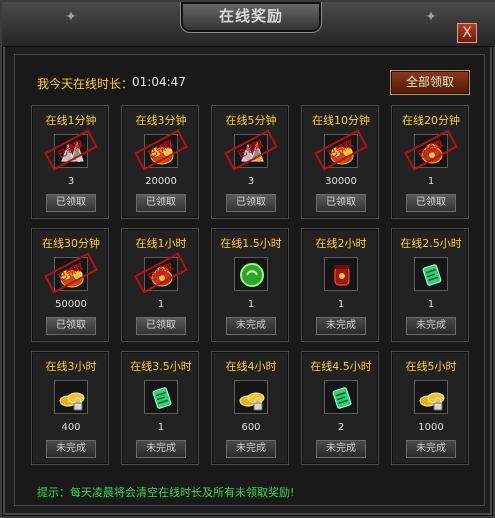 The image size is (495, 518). What do you see at coordinates (71, 17) in the screenshot?
I see `ornament-left-icon: ✦` at bounding box center [71, 17].